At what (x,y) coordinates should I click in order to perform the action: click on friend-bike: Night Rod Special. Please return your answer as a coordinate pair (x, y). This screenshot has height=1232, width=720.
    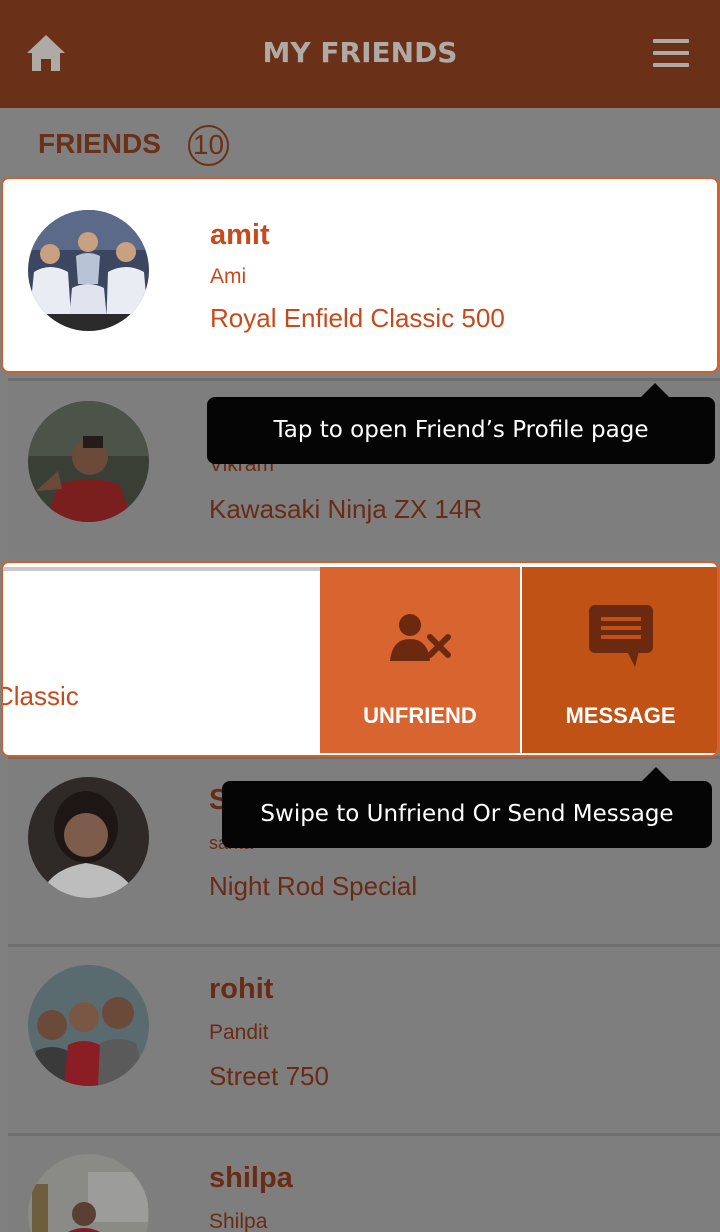
    Looking at the image, I should click on (313, 886).